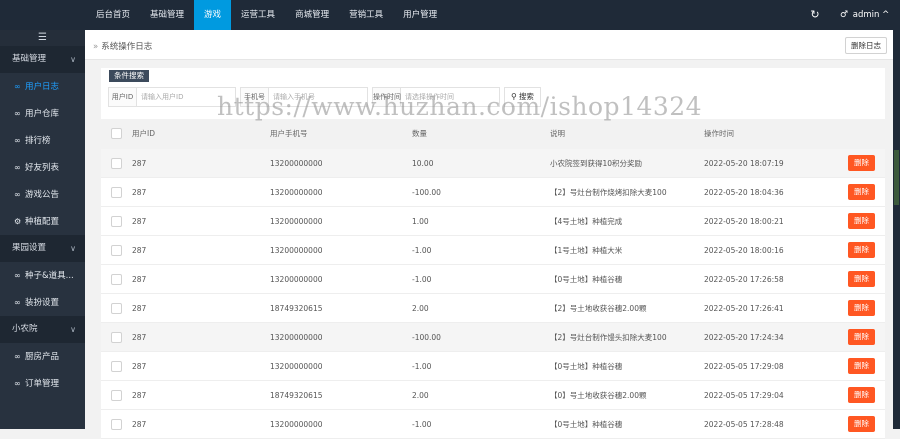  I want to click on phone-field: 手机号, so click(304, 97).